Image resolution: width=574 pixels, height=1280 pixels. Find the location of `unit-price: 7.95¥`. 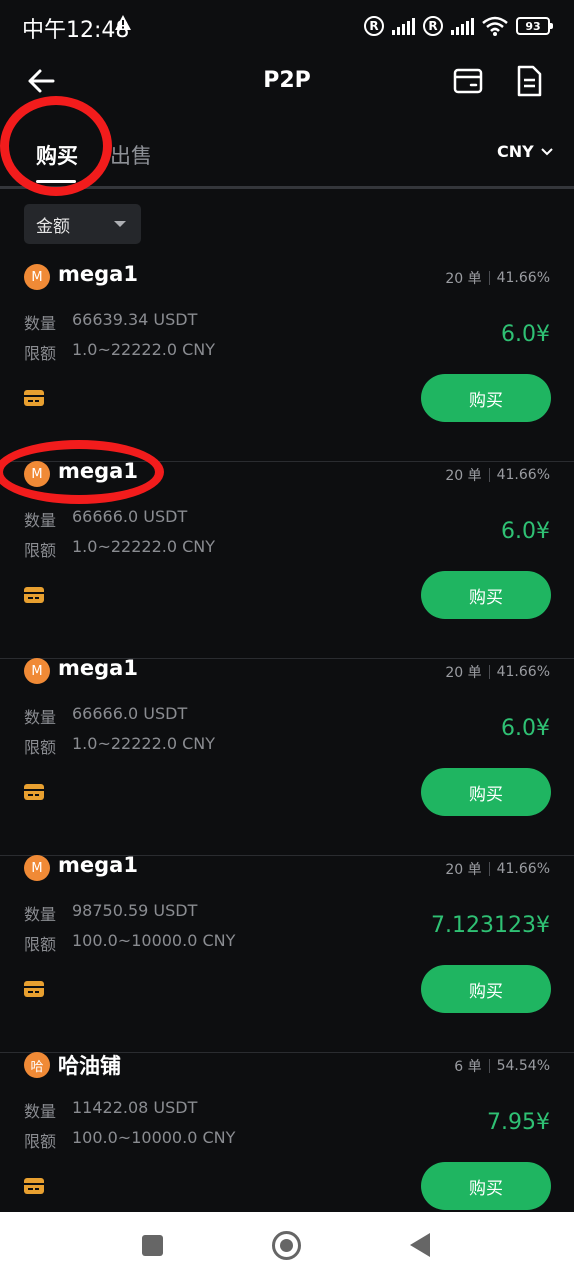

unit-price: 7.95¥ is located at coordinates (518, 1122).